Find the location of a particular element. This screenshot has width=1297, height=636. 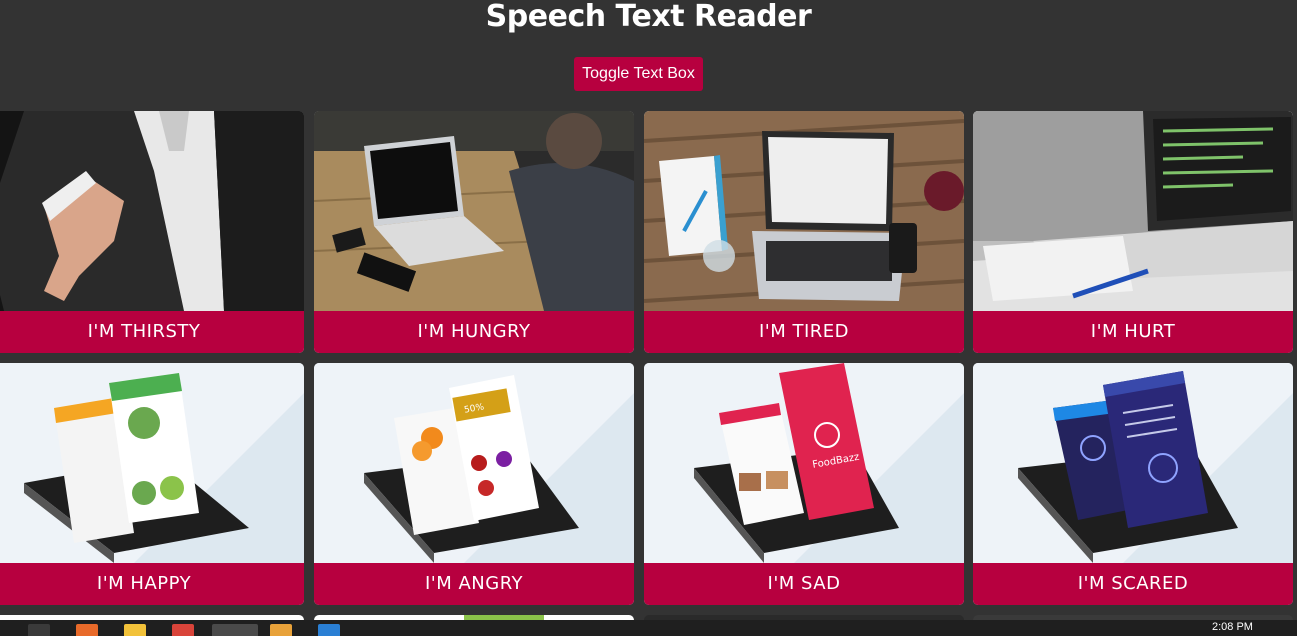

vscode-icon is located at coordinates (329, 630).